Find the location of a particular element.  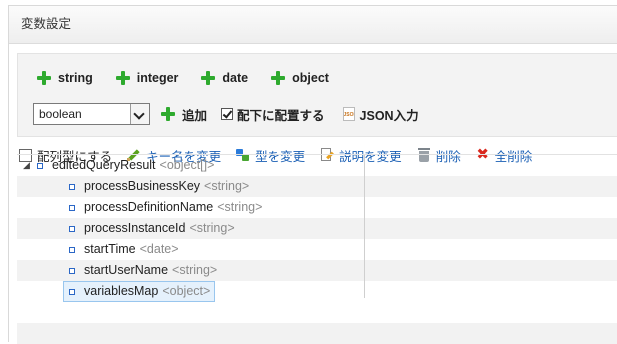

tree-node: processInstanceId <string> is located at coordinates (152, 228).